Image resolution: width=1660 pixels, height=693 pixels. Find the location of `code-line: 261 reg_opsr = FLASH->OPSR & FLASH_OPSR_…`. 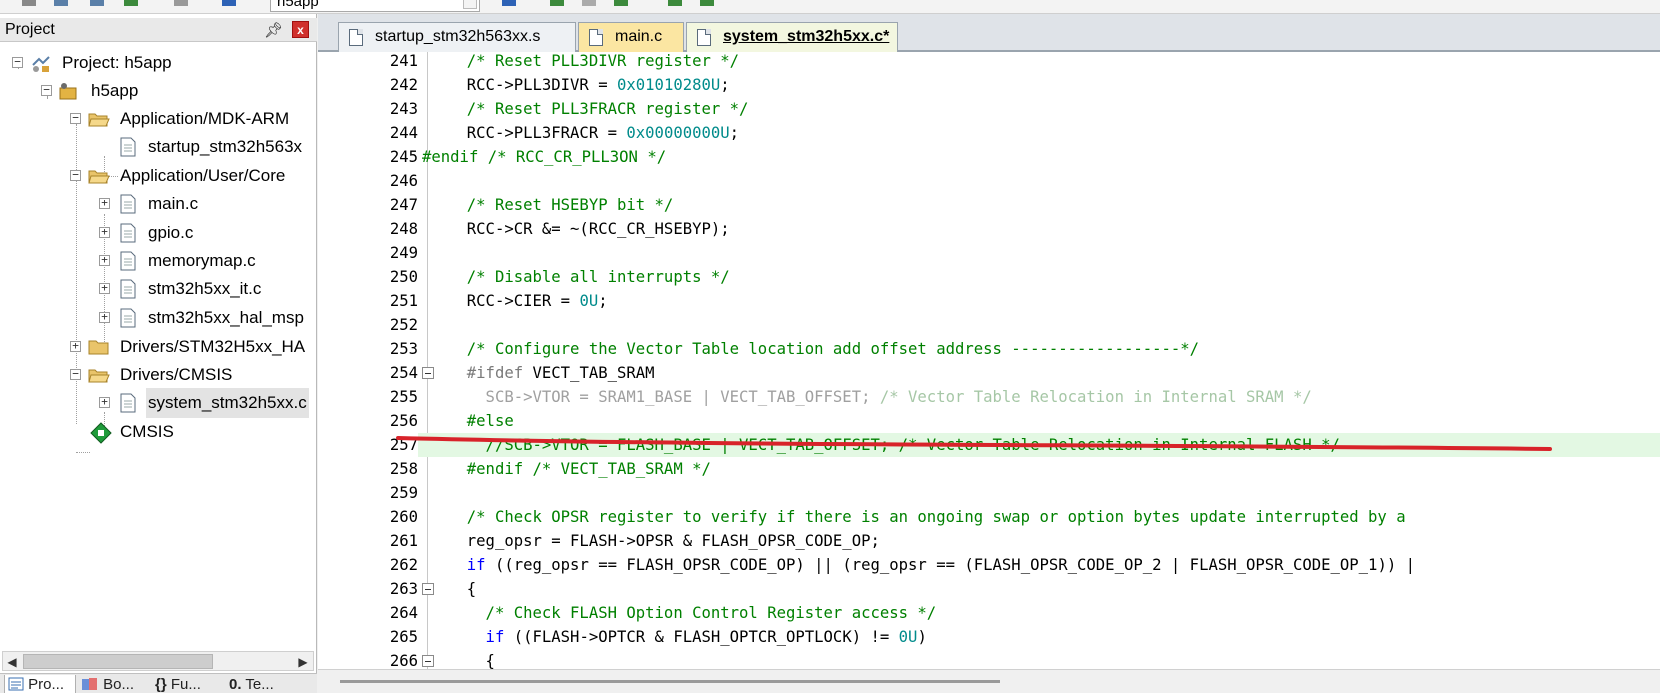

code-line: 261 reg_opsr = FLASH->OPSR & FLASH_OPSR_… is located at coordinates (989, 541).